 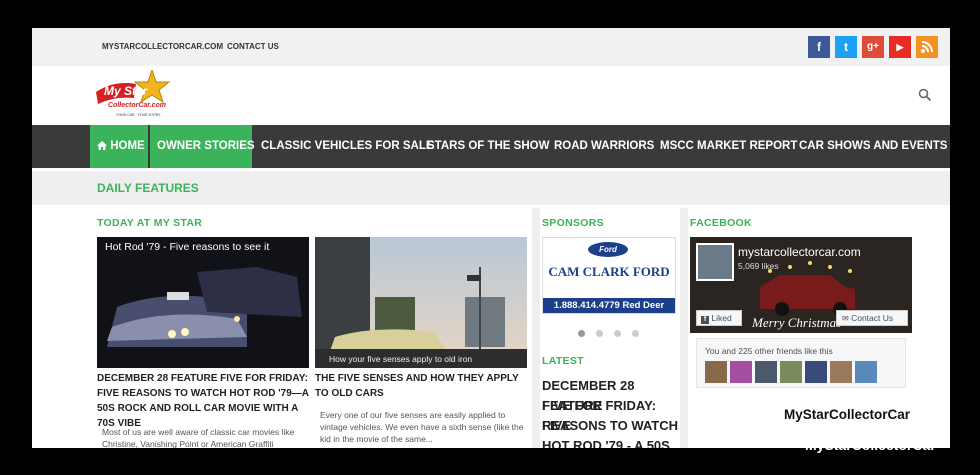 What do you see at coordinates (573, 223) in the screenshot?
I see `sponsors-section-title: SPONSORS` at bounding box center [573, 223].